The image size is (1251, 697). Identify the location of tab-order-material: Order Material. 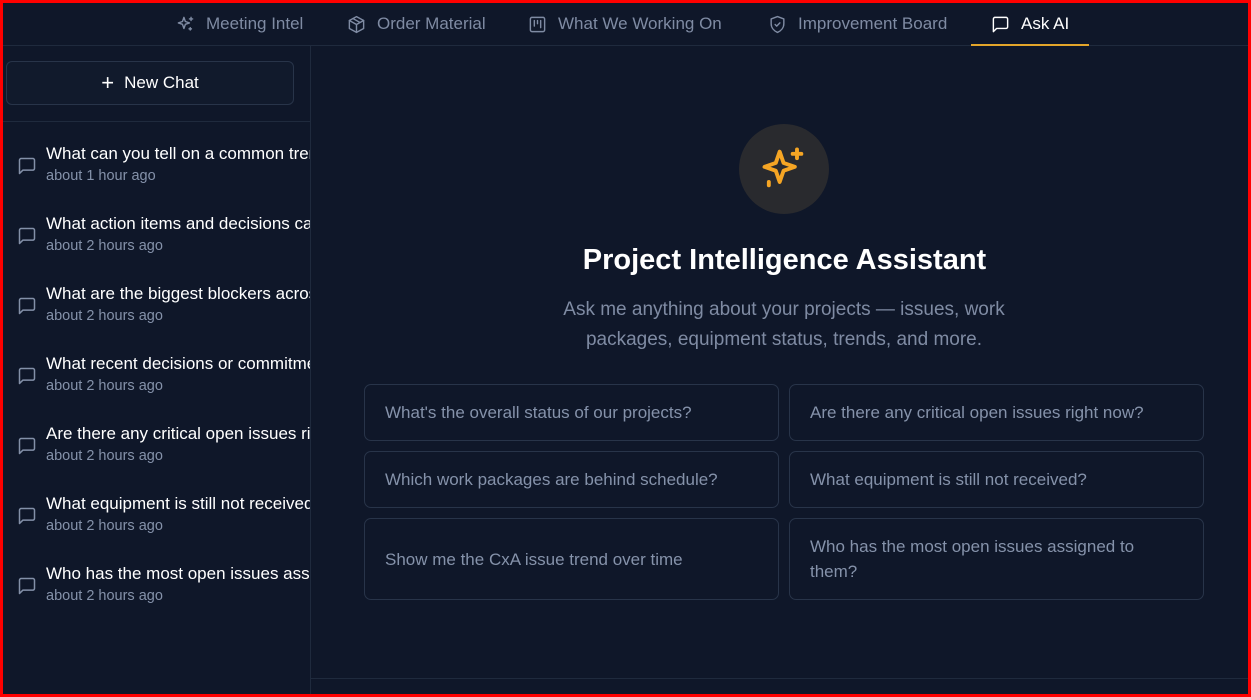
(416, 24).